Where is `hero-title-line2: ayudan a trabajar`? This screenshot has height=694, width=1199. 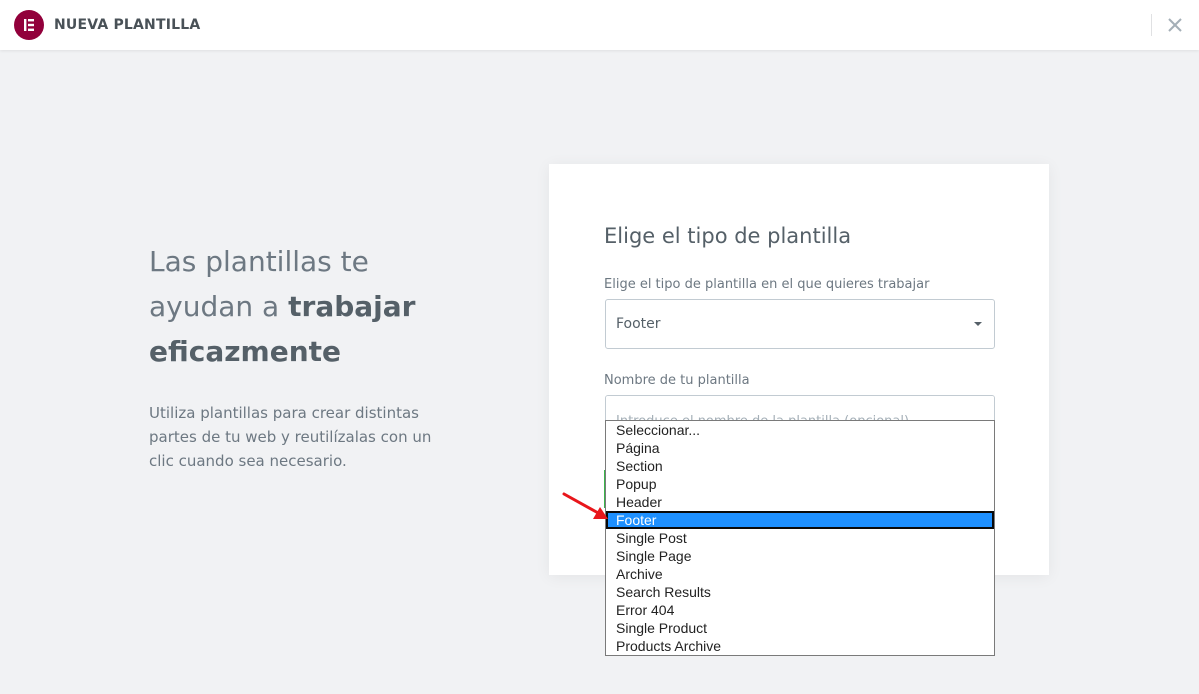 hero-title-line2: ayudan a trabajar is located at coordinates (299, 306).